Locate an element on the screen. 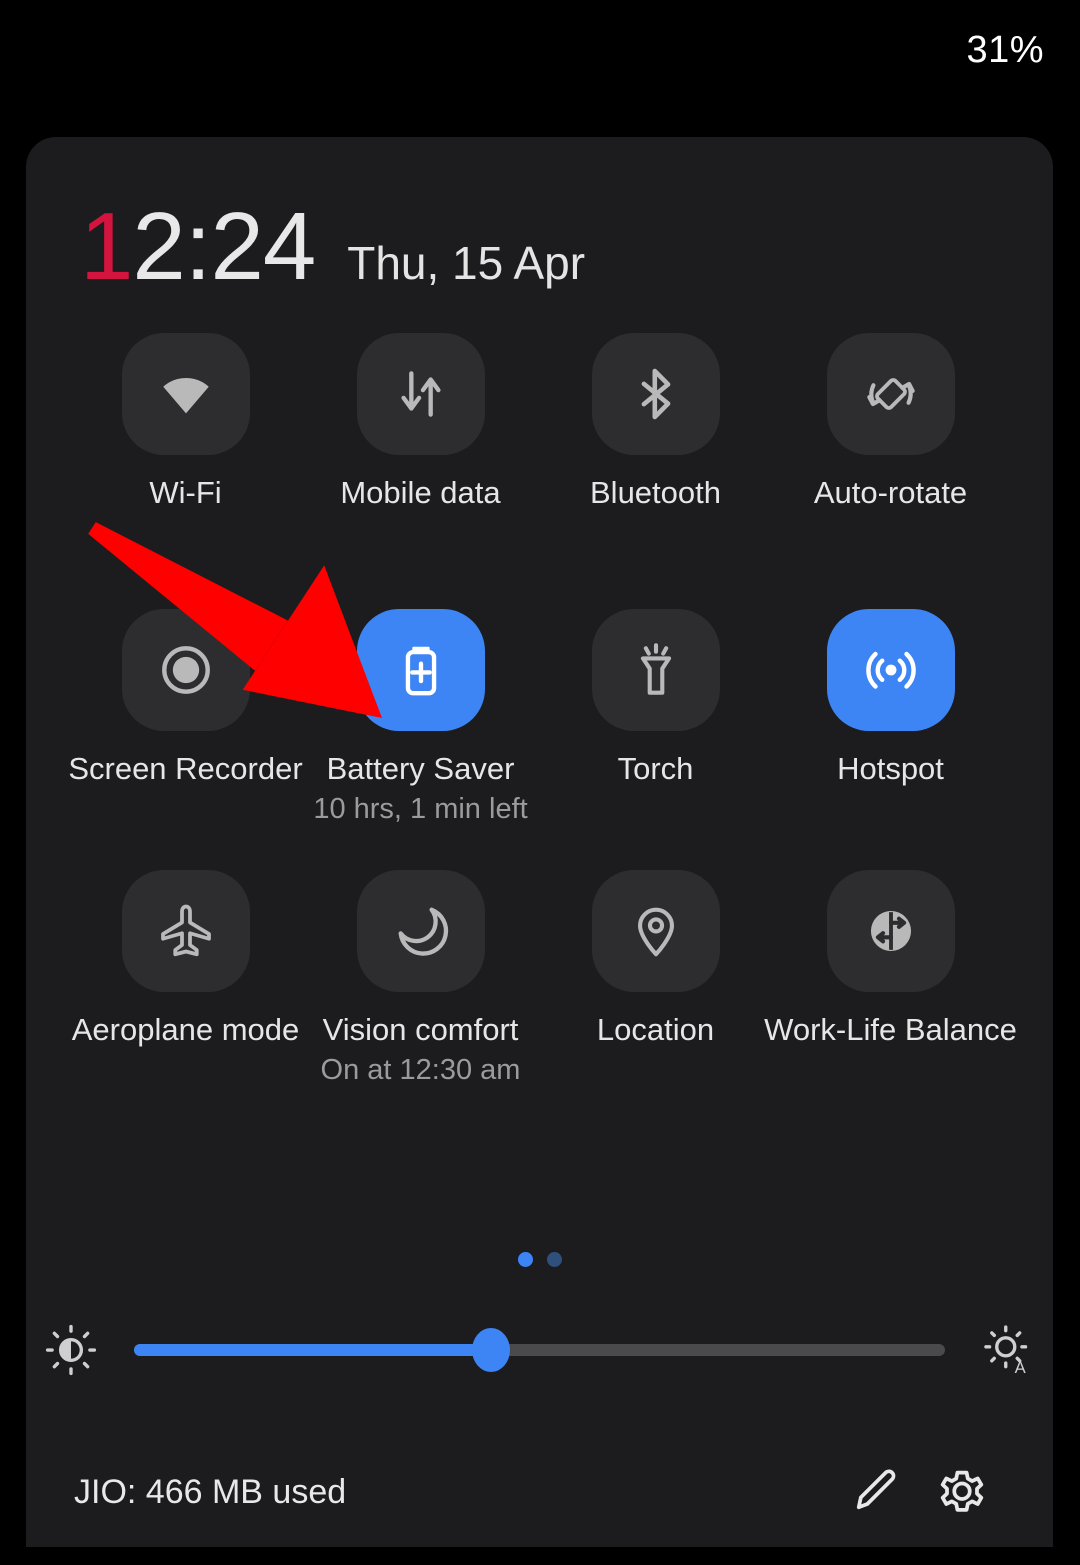 This screenshot has width=1080, height=1565. screen-recorder-tile-icon-box is located at coordinates (185, 670).